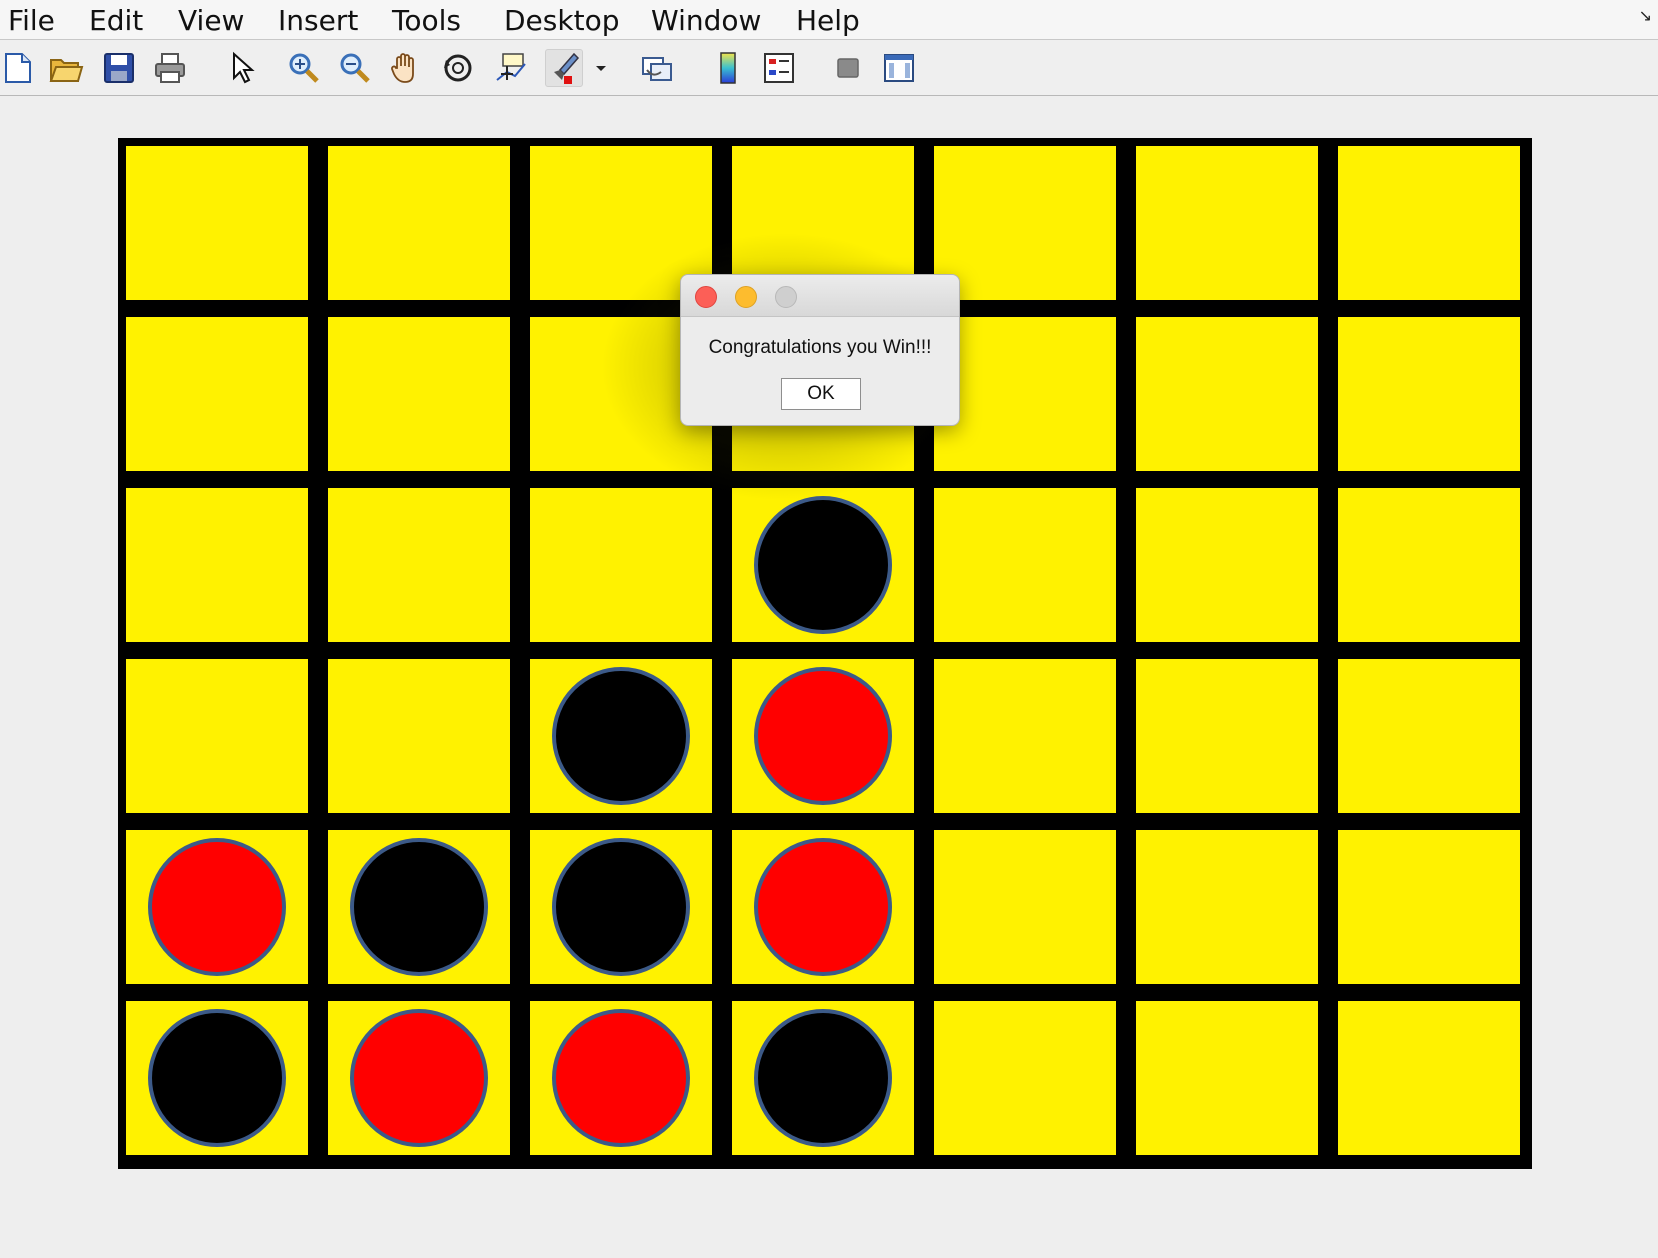 Image resolution: width=1658 pixels, height=1258 pixels. I want to click on print-icon, so click(170, 68).